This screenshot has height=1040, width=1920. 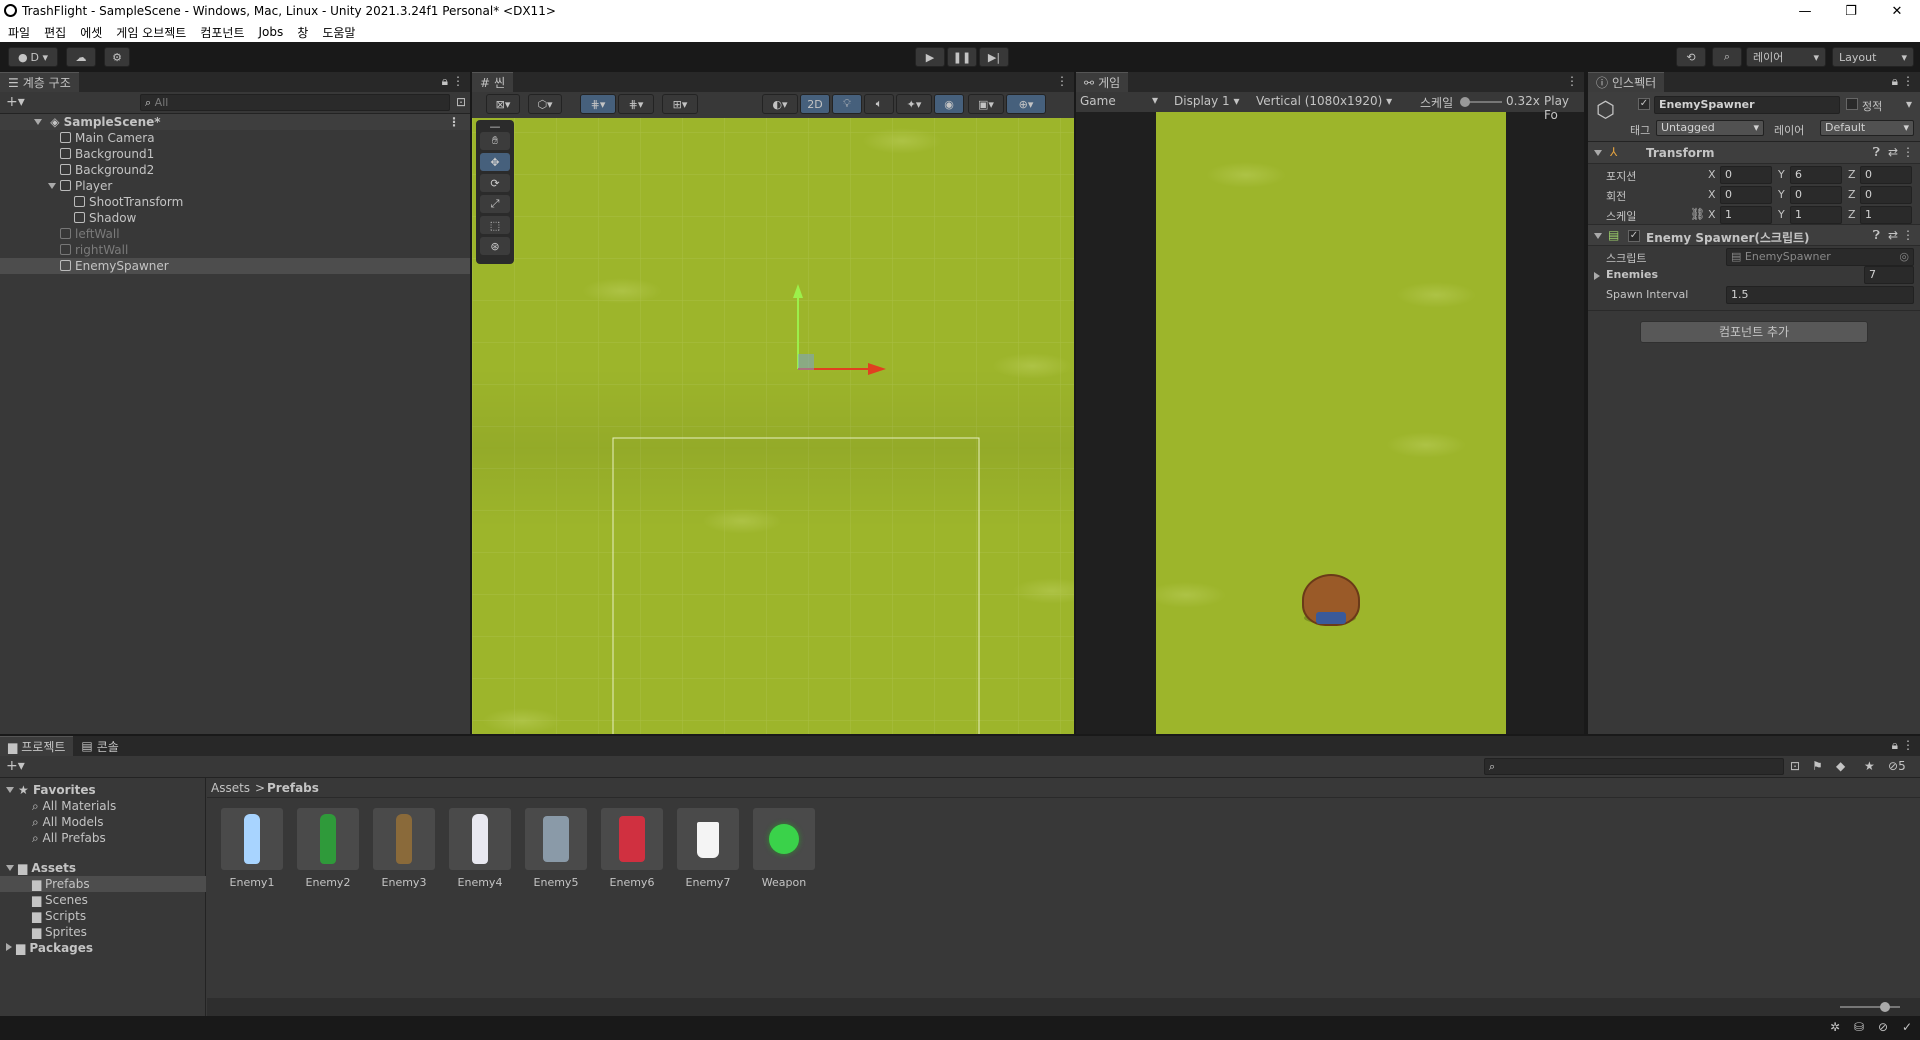 I want to click on scale-slider-thumb, so click(x=1465, y=102).